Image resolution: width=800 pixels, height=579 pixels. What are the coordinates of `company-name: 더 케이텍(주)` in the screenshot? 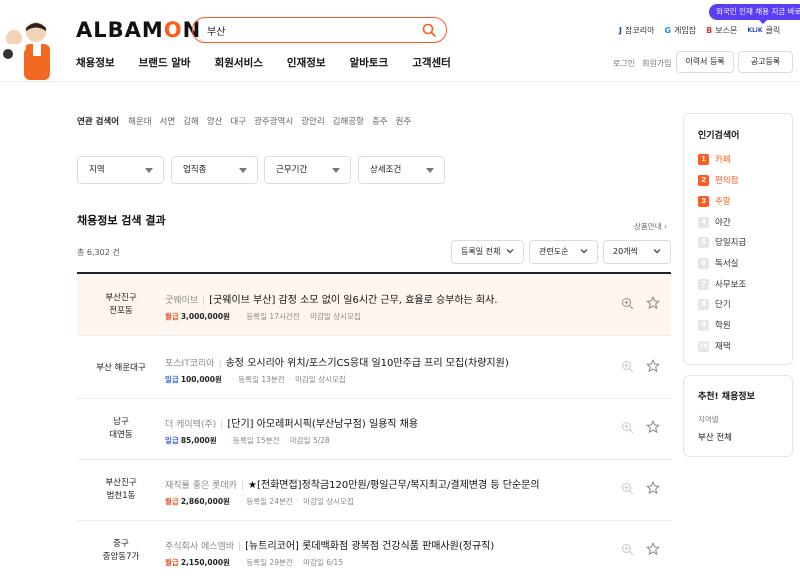 It's located at (190, 425).